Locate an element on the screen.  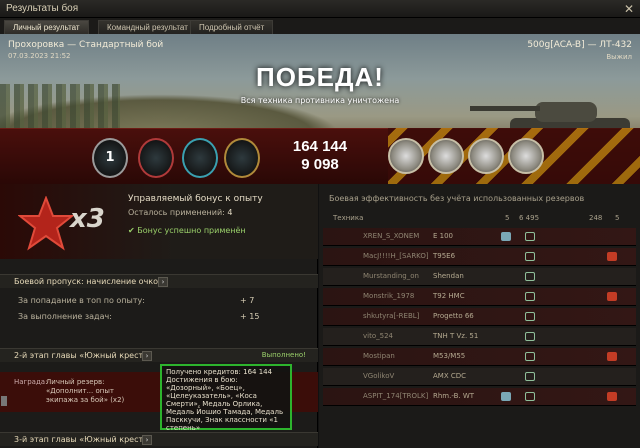
stage3-title: 3-й этап главы «Южный крест» is located at coordinates (81, 439).